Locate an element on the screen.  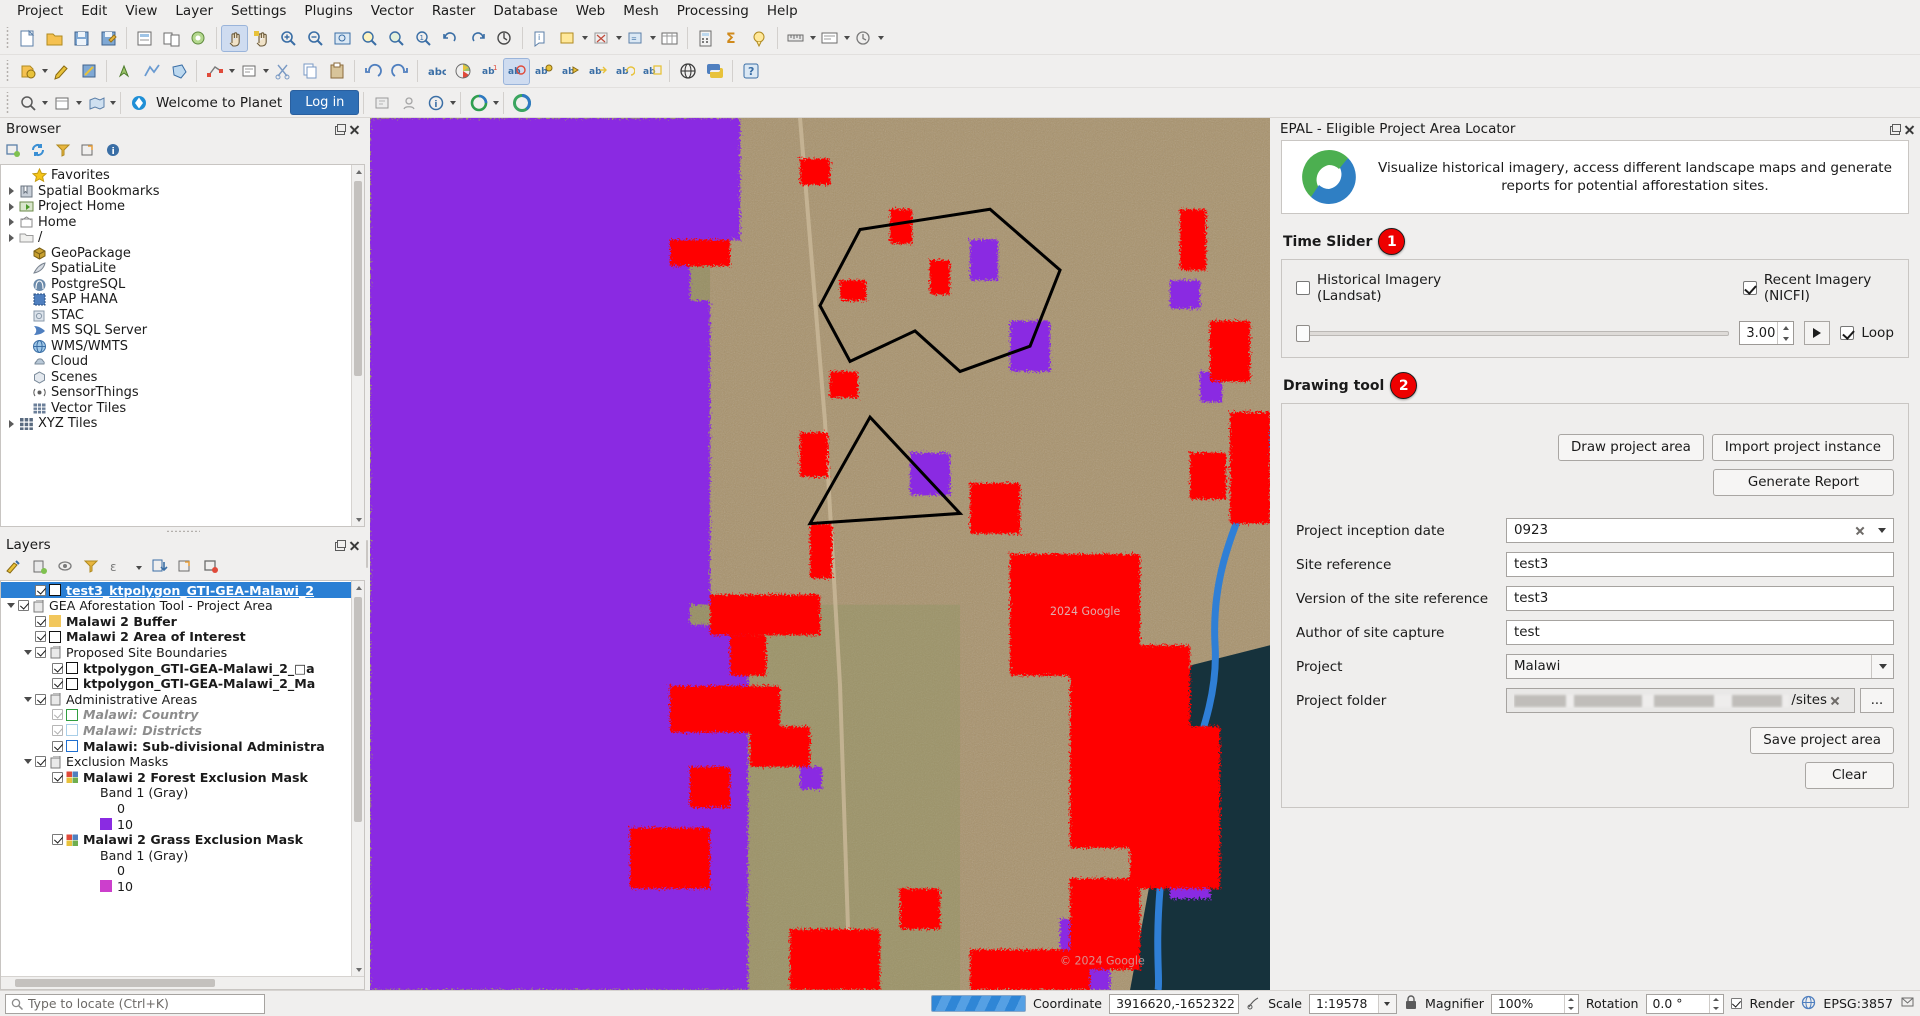
menu-help: Help is located at coordinates (782, 11).